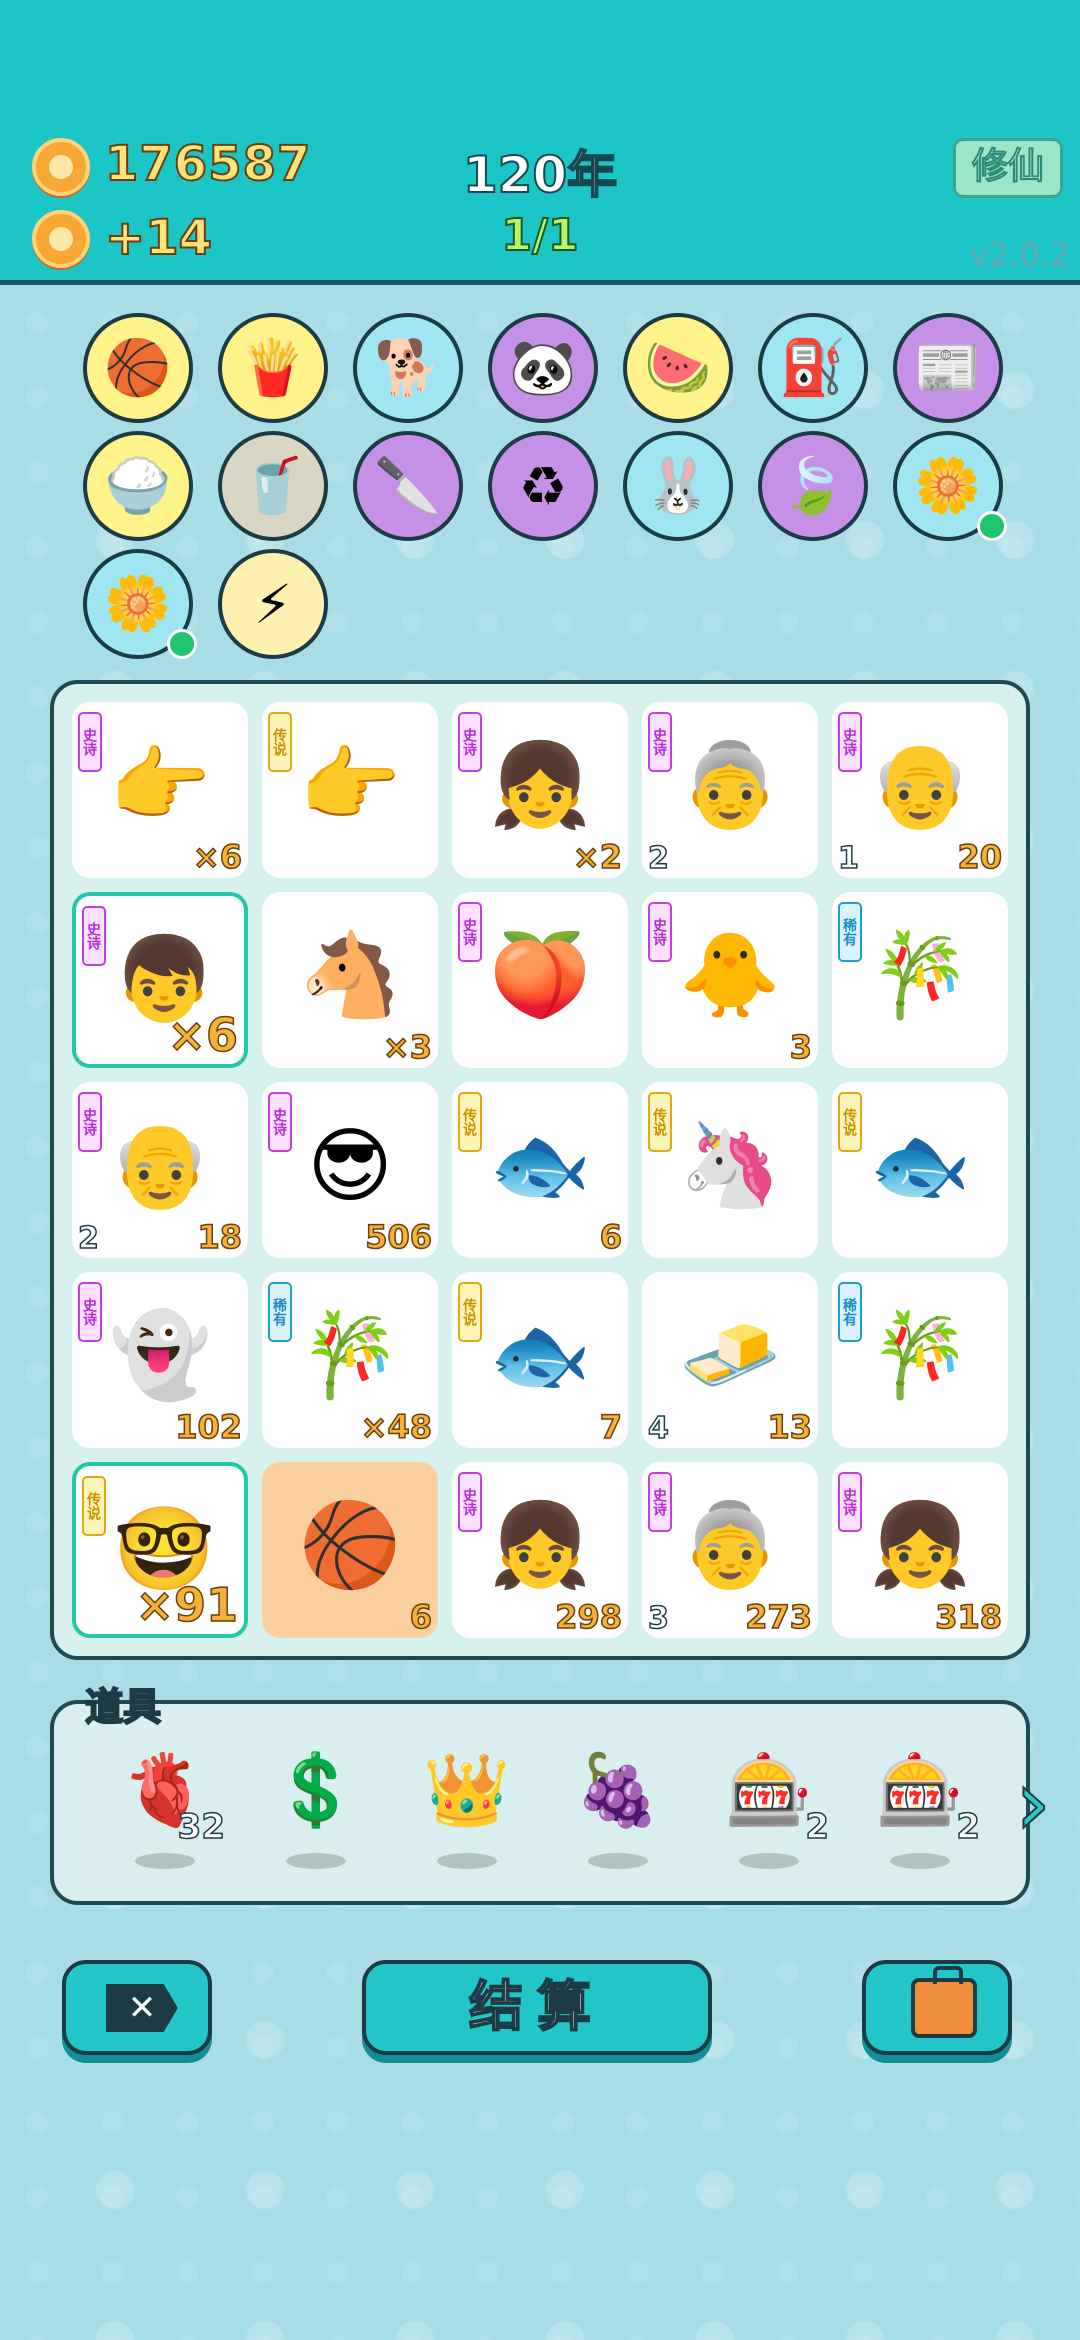 The image size is (1080, 2340). Describe the element at coordinates (540, 785) in the screenshot. I see `braid-girl-icon: 👧` at that location.